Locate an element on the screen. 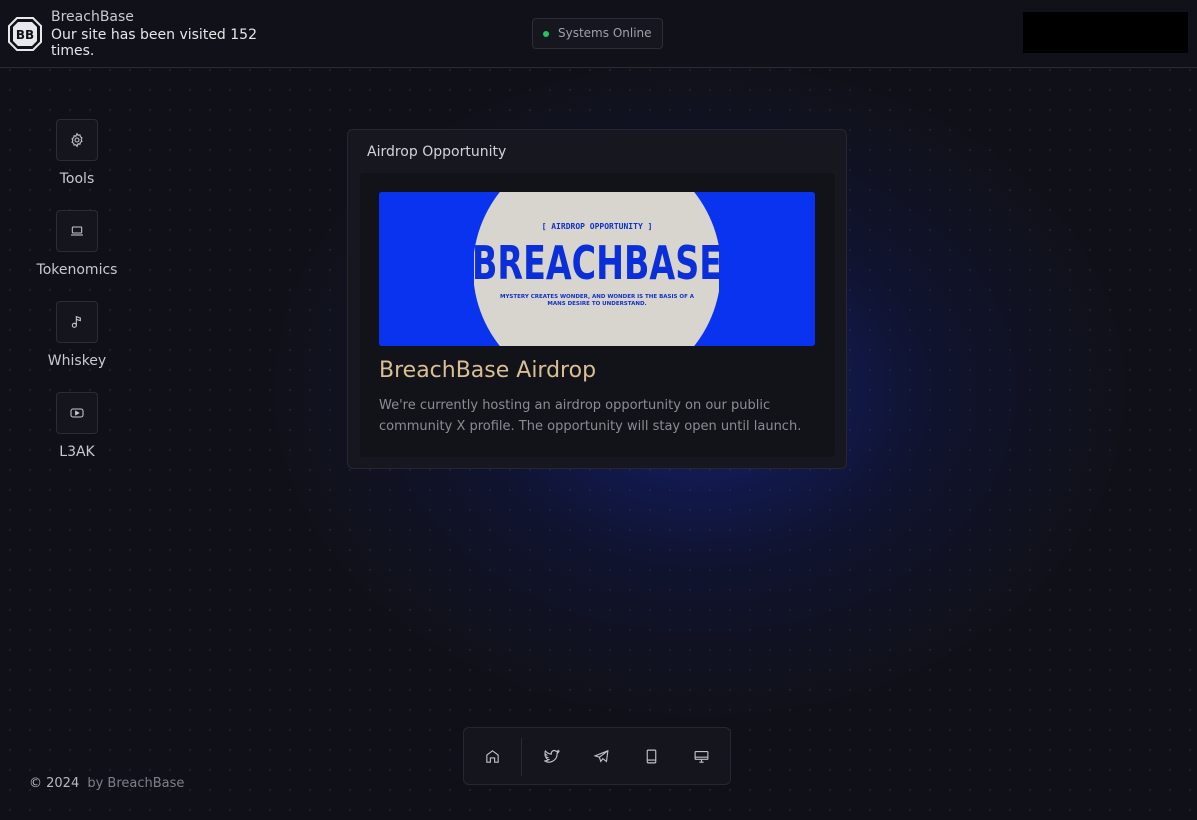  dock-telegram-button is located at coordinates (601, 756).